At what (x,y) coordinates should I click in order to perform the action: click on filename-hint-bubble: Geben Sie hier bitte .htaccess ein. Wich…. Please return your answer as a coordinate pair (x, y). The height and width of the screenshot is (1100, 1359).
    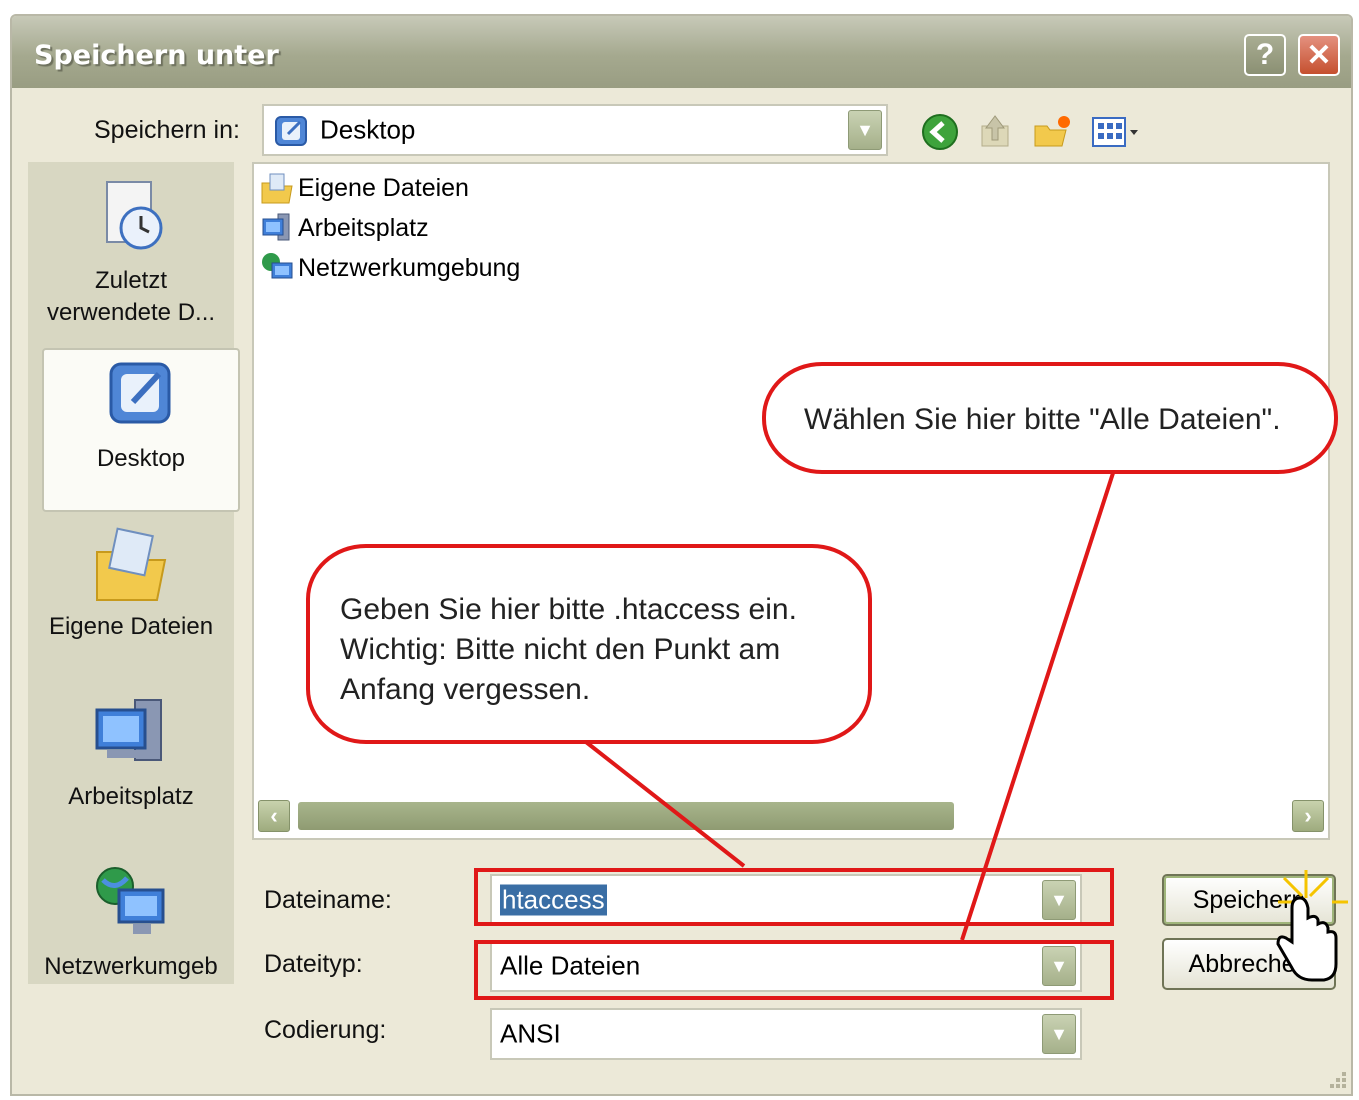
    Looking at the image, I should click on (589, 644).